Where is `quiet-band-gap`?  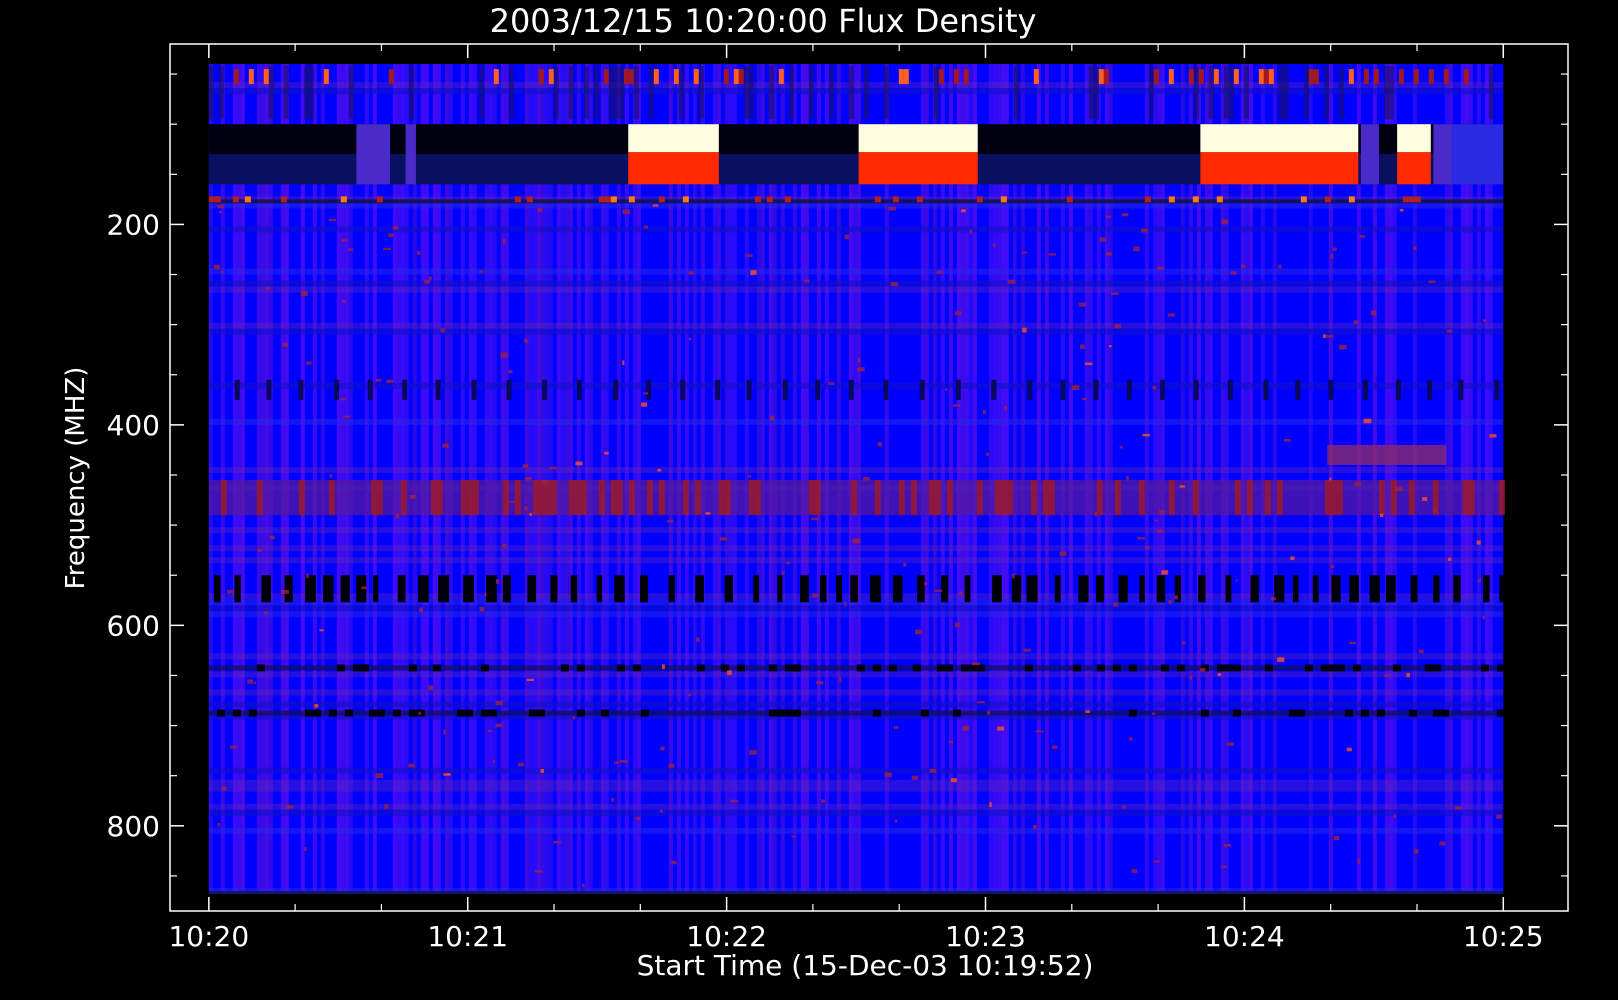
quiet-band-gap is located at coordinates (1442, 154).